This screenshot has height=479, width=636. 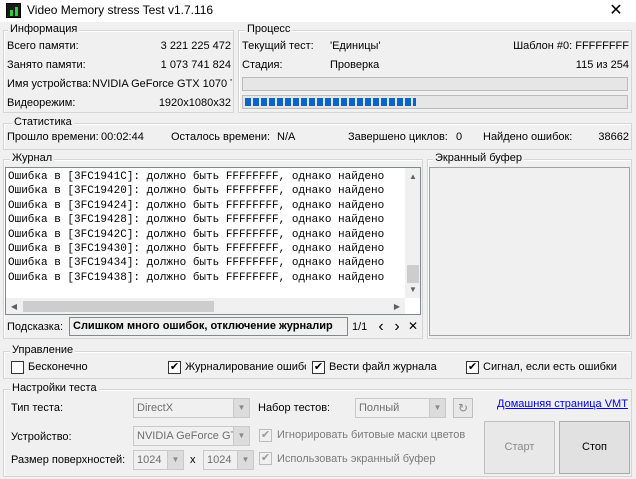 What do you see at coordinates (35, 327) in the screenshot?
I see `hint-label: Подсказка:` at bounding box center [35, 327].